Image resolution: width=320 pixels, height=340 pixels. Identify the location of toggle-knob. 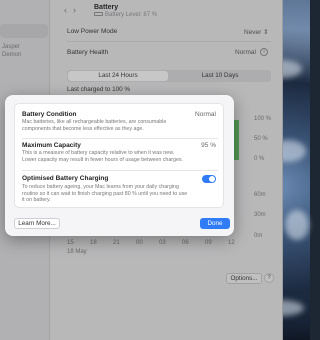
(212, 179).